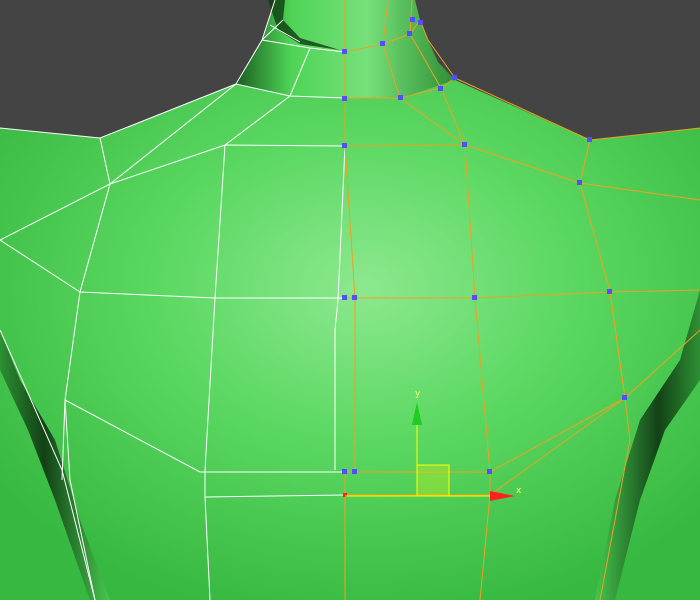 This screenshot has width=700, height=600. I want to click on y-axis-label: y, so click(418, 394).